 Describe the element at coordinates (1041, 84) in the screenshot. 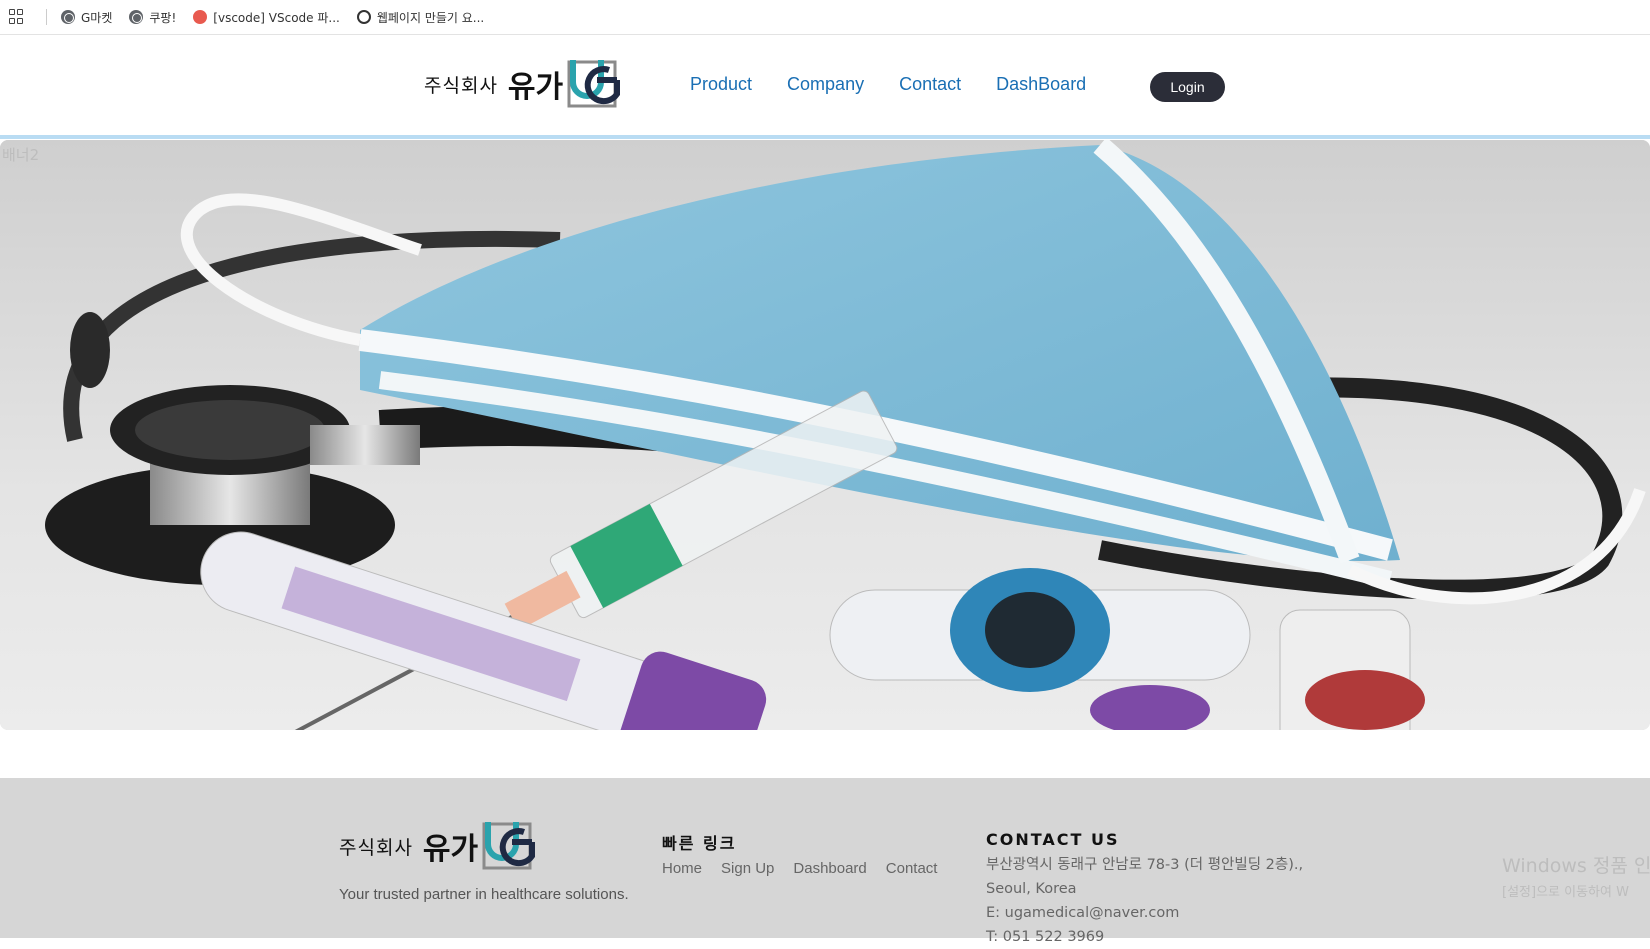

I see `nav-dashboard: DashBoard` at that location.